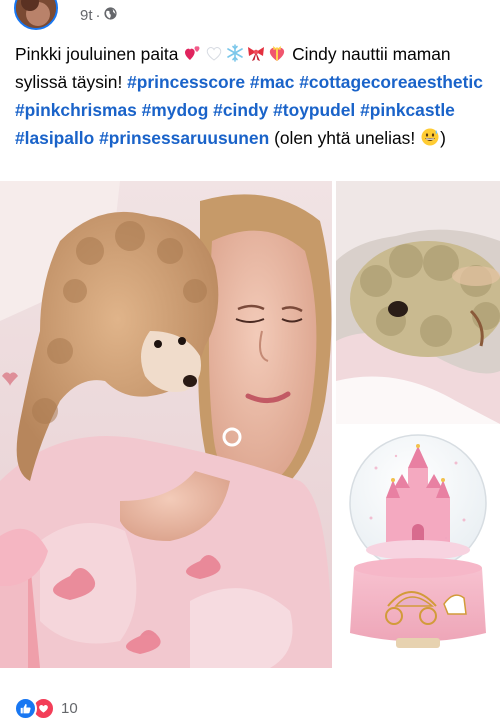 The width and height of the screenshot is (500, 720). What do you see at coordinates (192, 53) in the screenshot?
I see `two-hearts-emoji` at bounding box center [192, 53].